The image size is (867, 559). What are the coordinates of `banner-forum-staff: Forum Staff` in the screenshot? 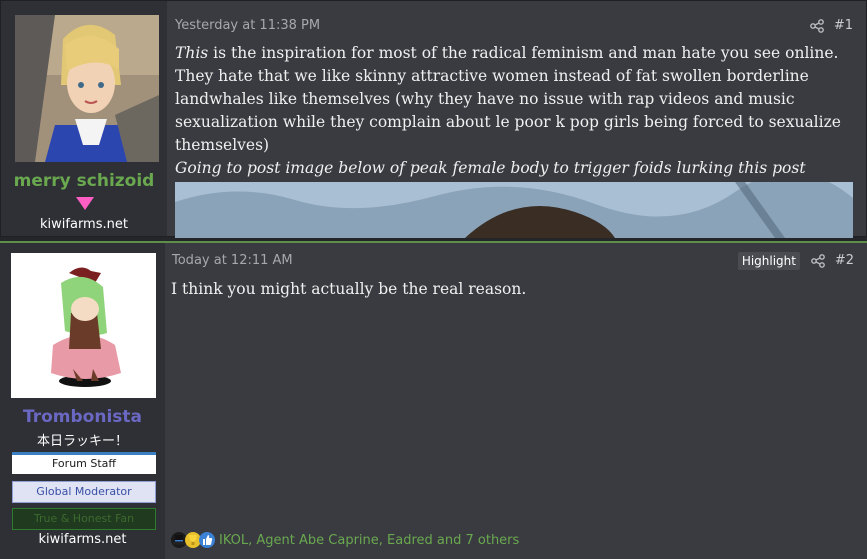 It's located at (84, 463).